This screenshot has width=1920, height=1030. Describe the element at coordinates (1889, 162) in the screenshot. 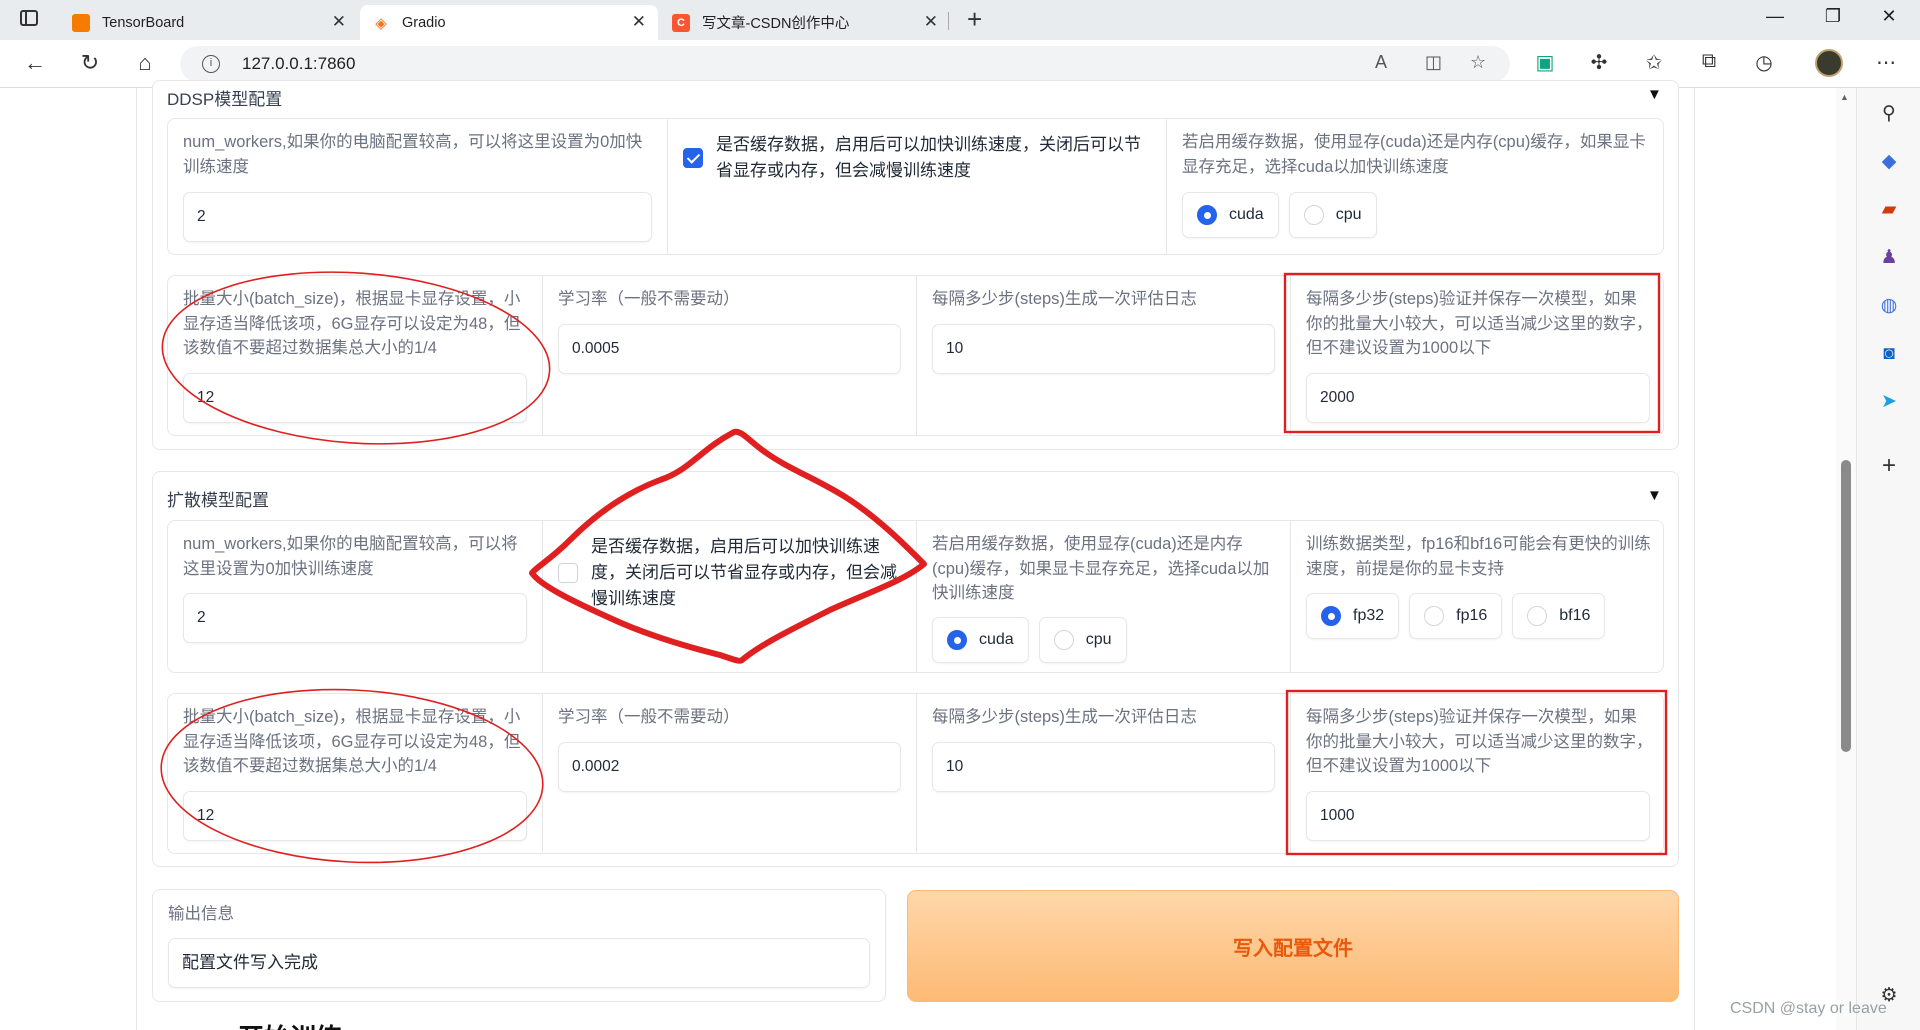

I see `tag-icon: ◆` at that location.